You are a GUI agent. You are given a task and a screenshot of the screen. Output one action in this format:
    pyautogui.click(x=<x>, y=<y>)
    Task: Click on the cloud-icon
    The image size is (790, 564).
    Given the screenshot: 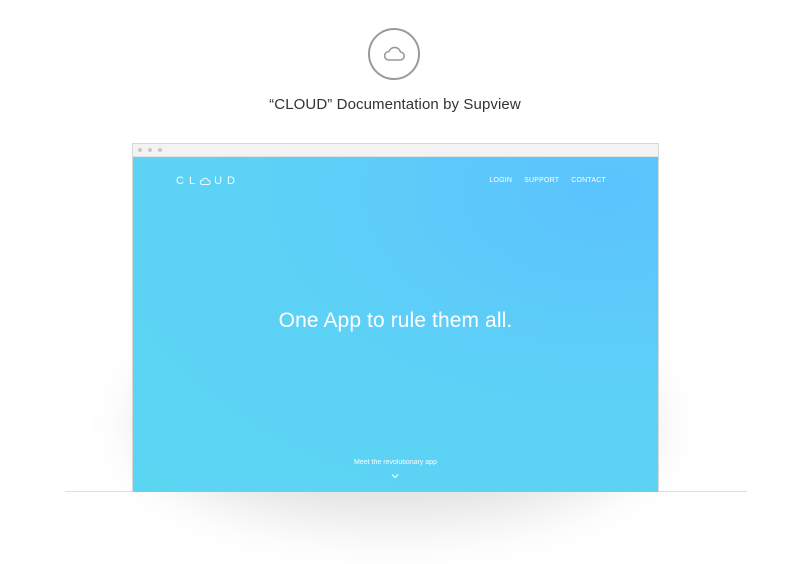 What is the action you would take?
    pyautogui.click(x=394, y=53)
    